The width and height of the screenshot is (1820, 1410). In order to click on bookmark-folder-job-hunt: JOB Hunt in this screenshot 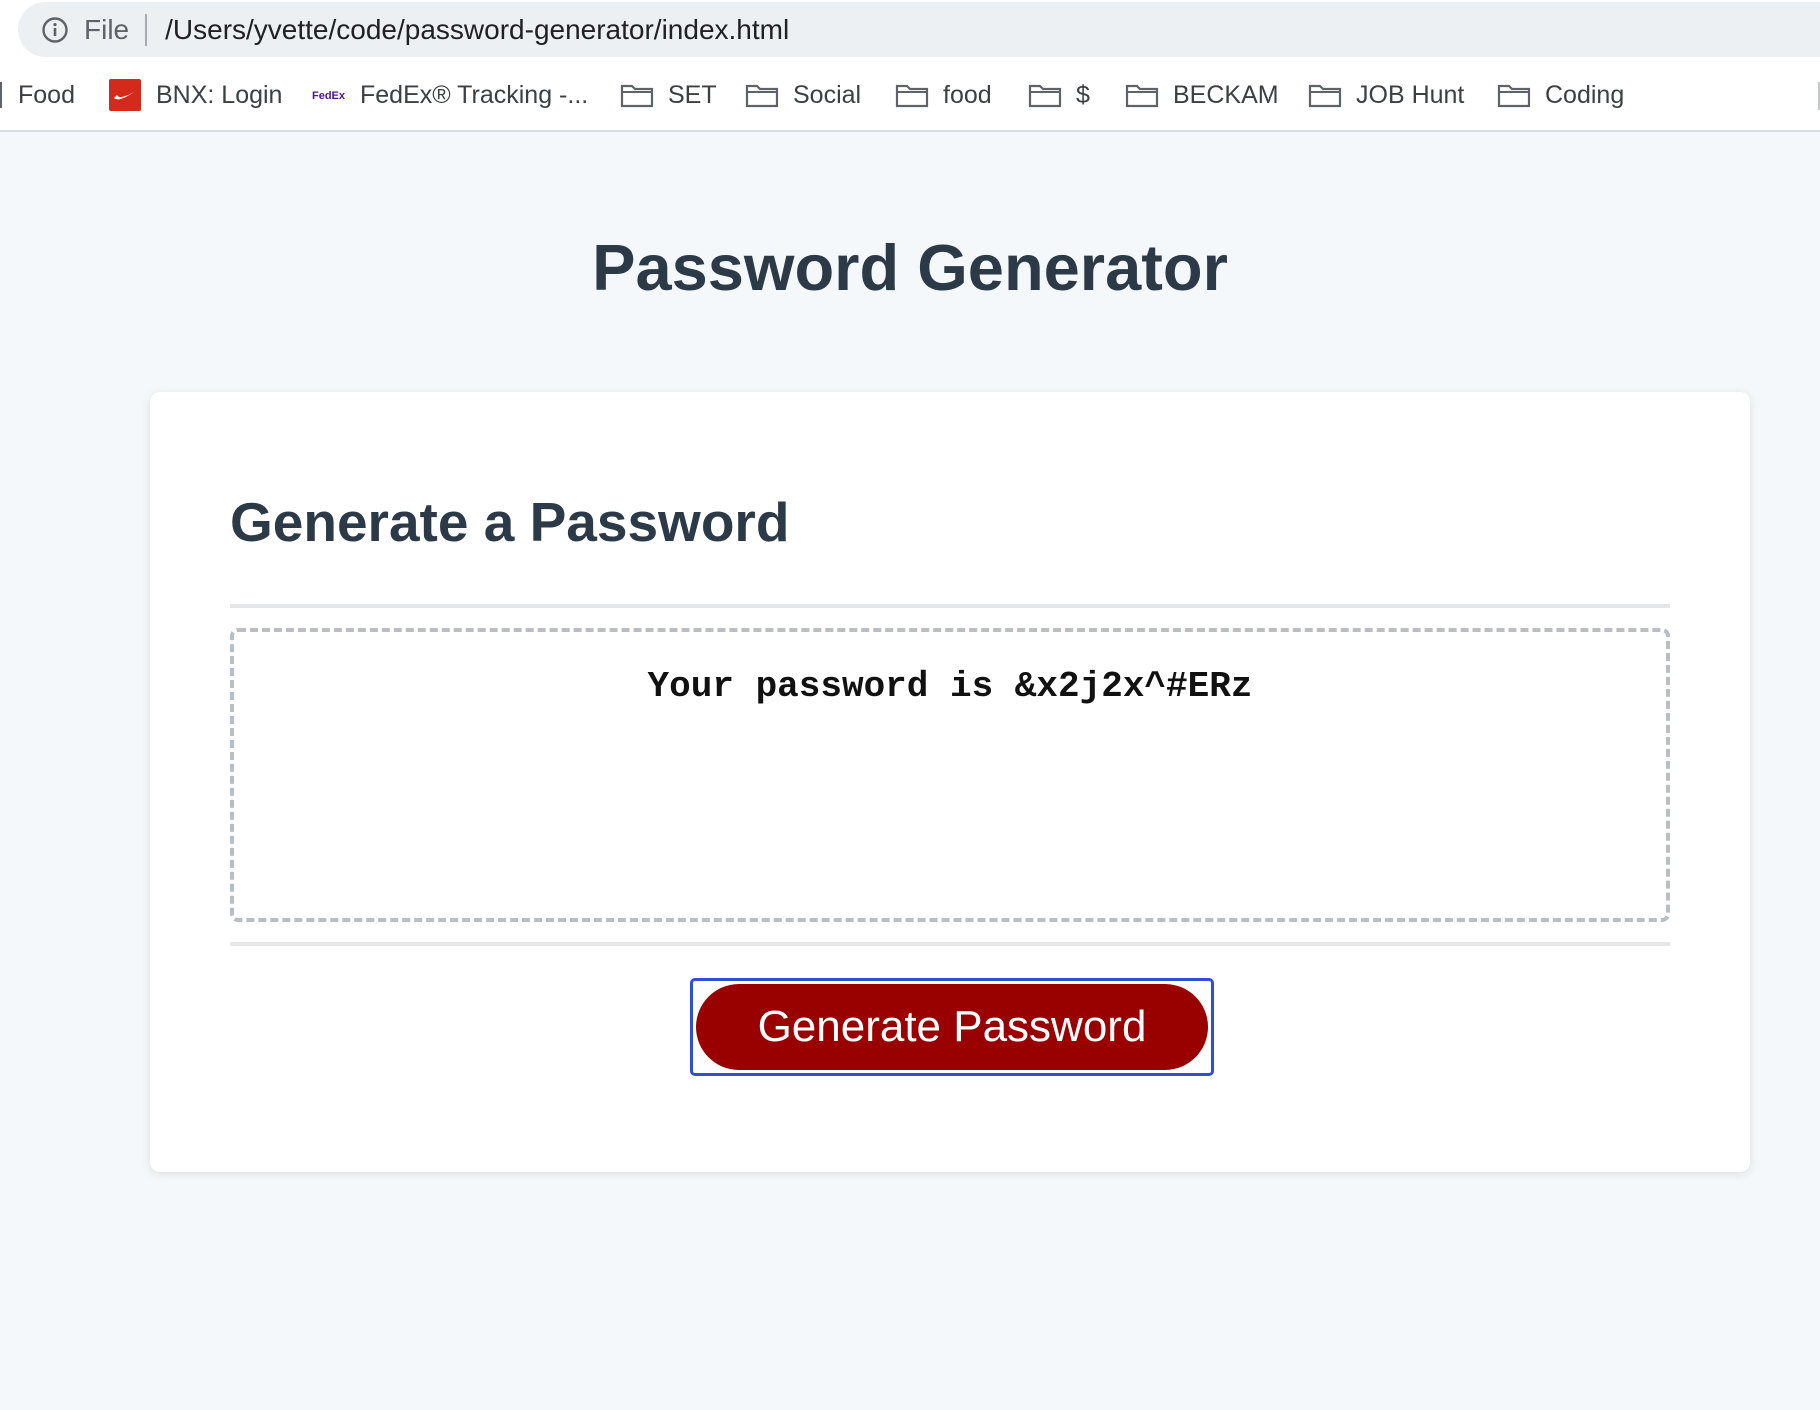, I will do `click(1386, 95)`.